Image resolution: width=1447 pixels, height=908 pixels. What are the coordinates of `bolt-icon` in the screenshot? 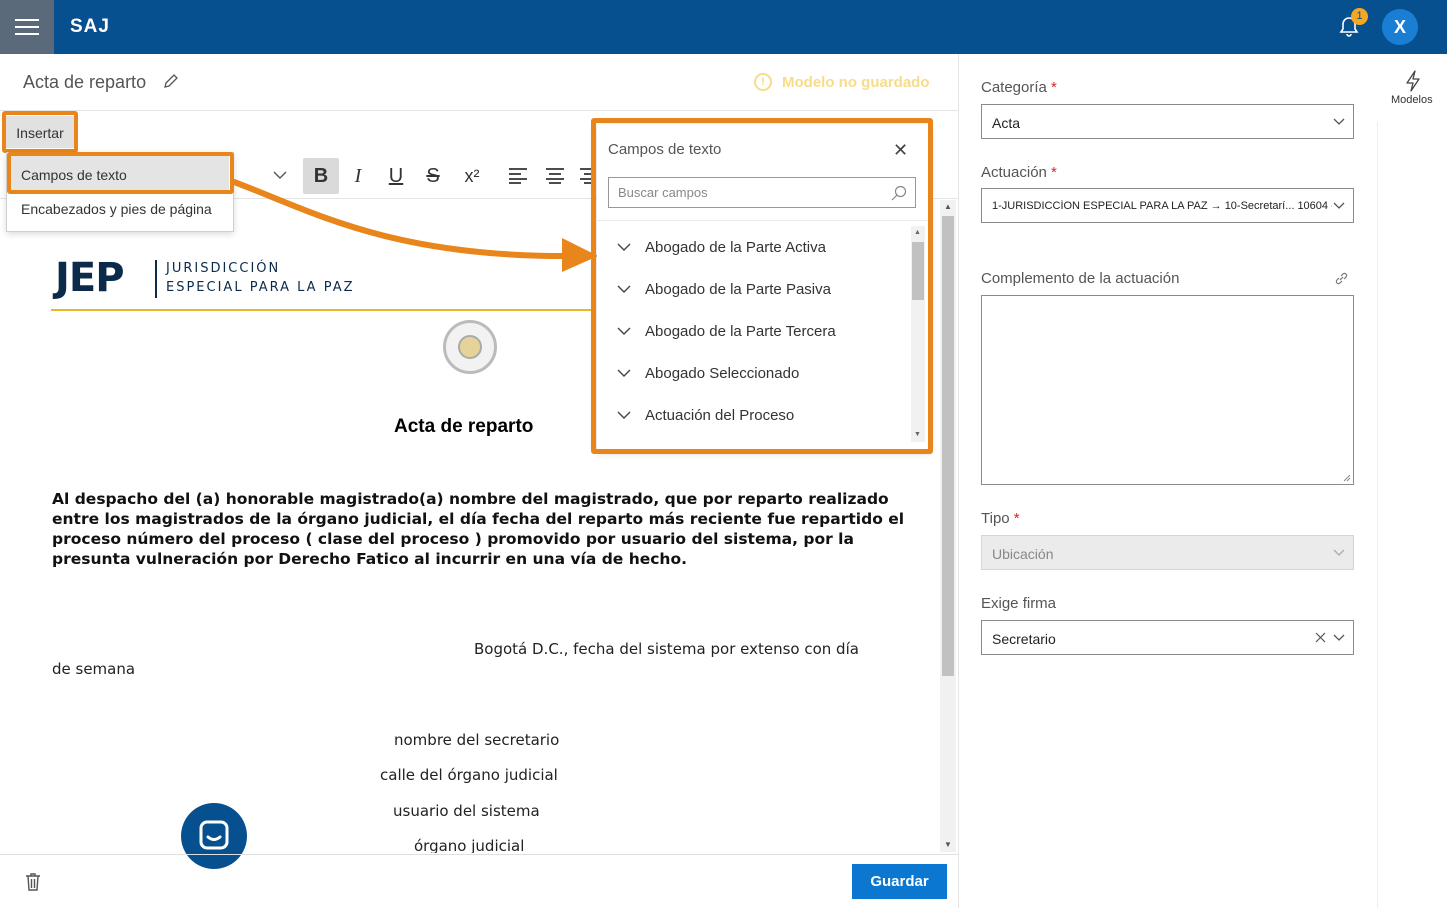 It's located at (1413, 81).